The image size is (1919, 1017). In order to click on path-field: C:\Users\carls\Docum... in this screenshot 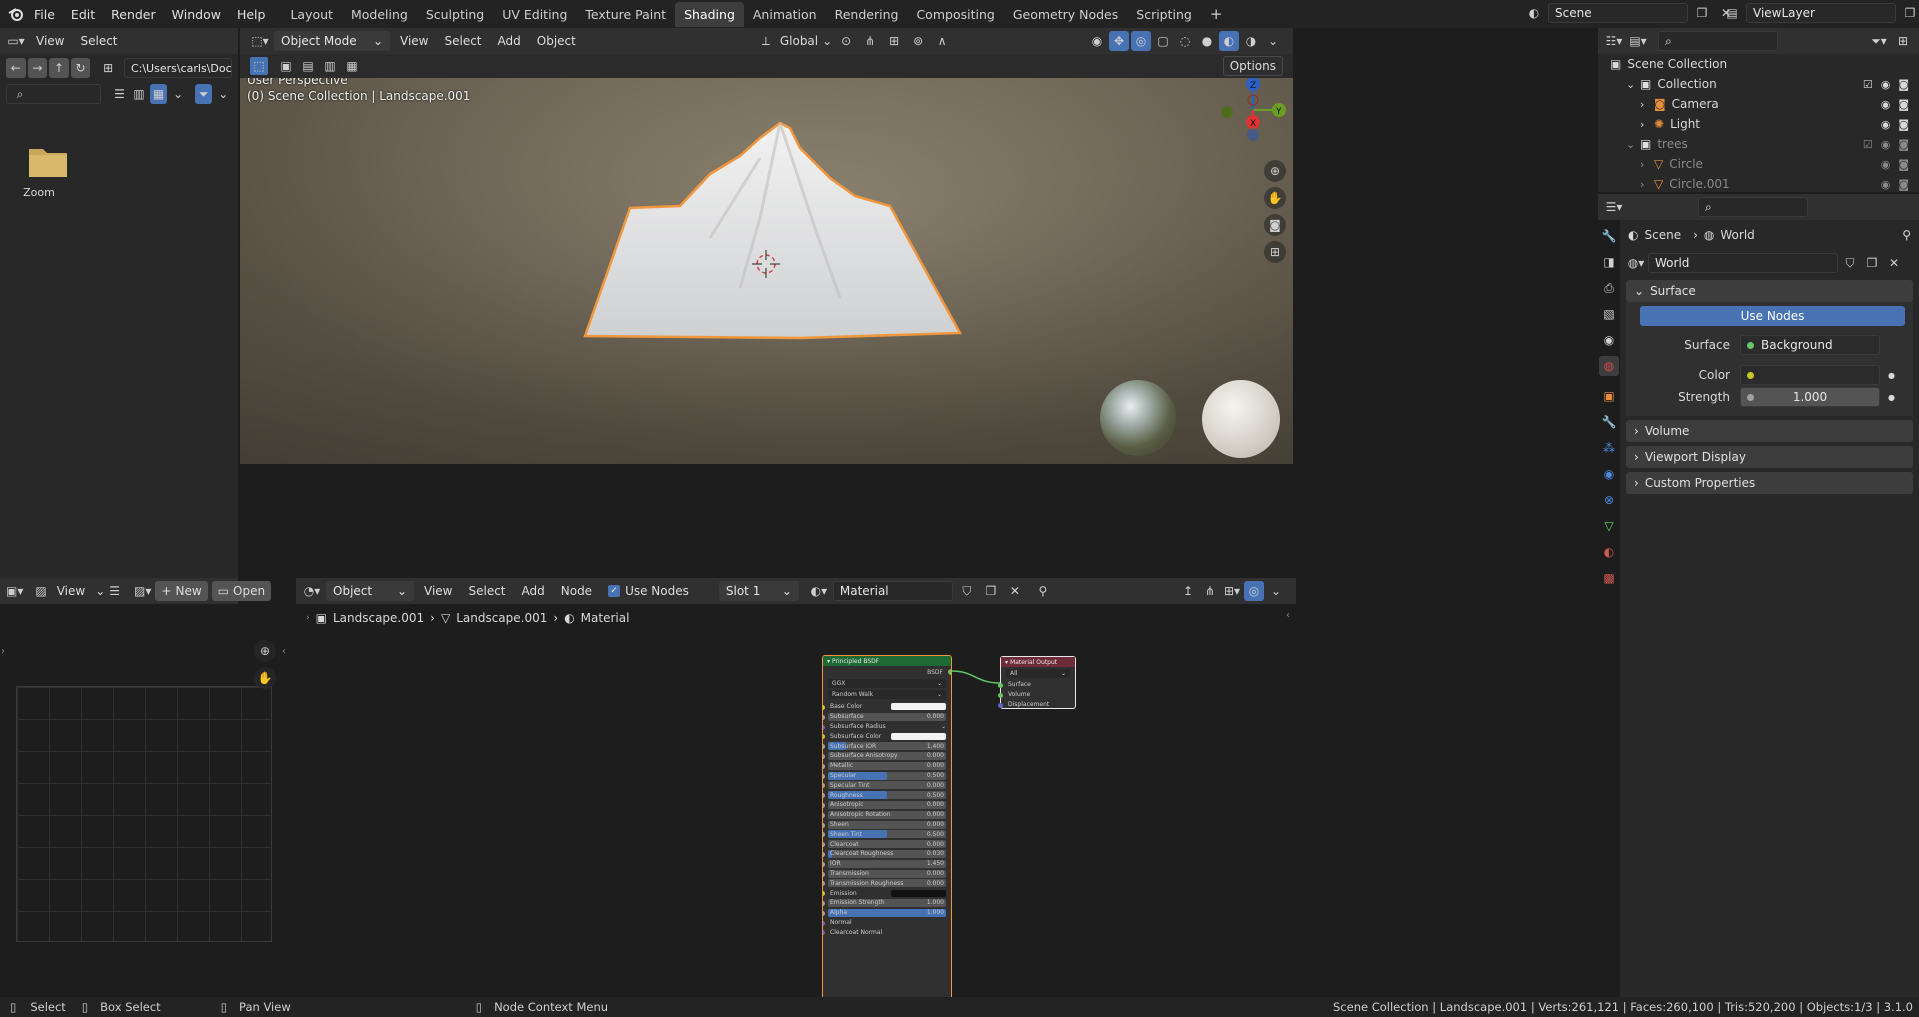, I will do `click(178, 68)`.